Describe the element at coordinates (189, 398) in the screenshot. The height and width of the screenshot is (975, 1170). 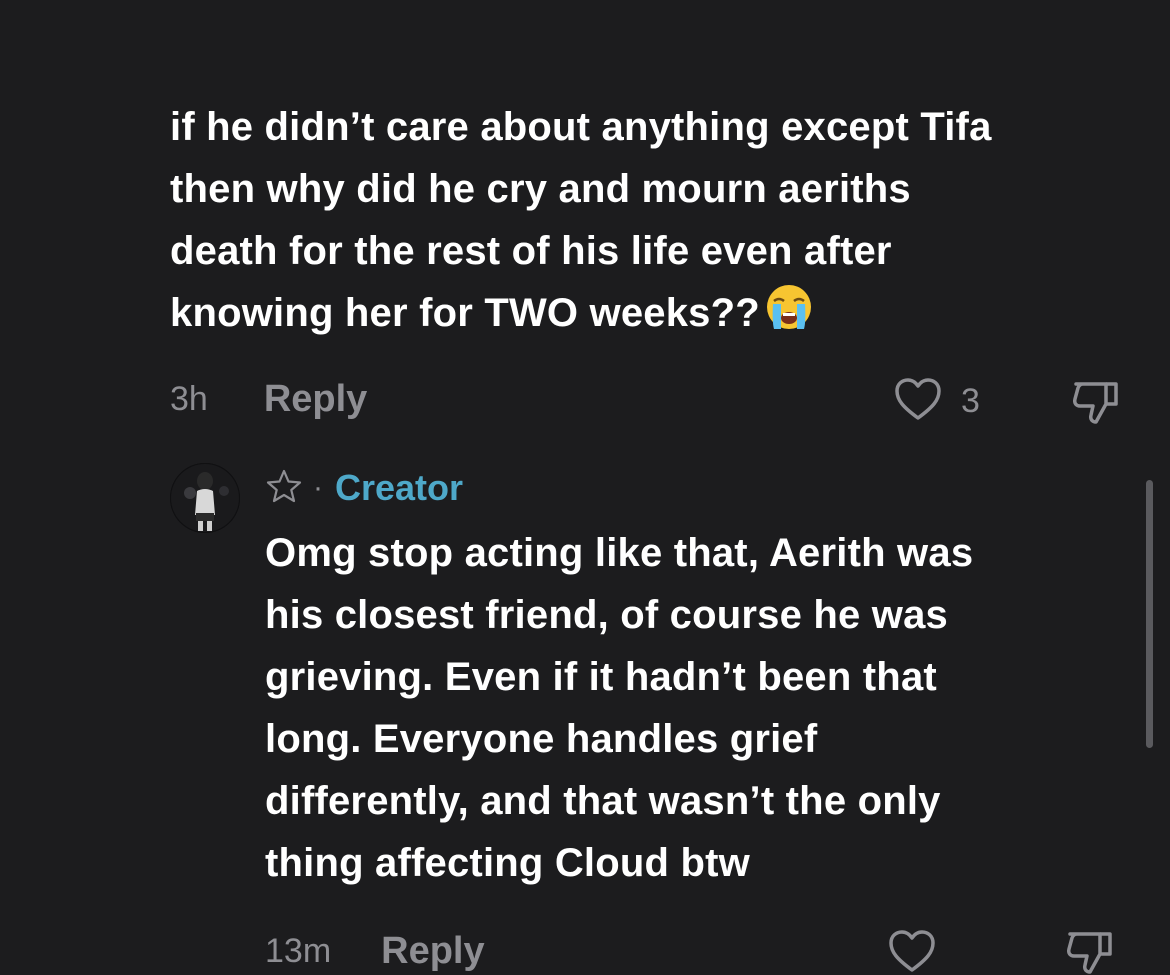
I see `parent-comment-time: 3h` at that location.